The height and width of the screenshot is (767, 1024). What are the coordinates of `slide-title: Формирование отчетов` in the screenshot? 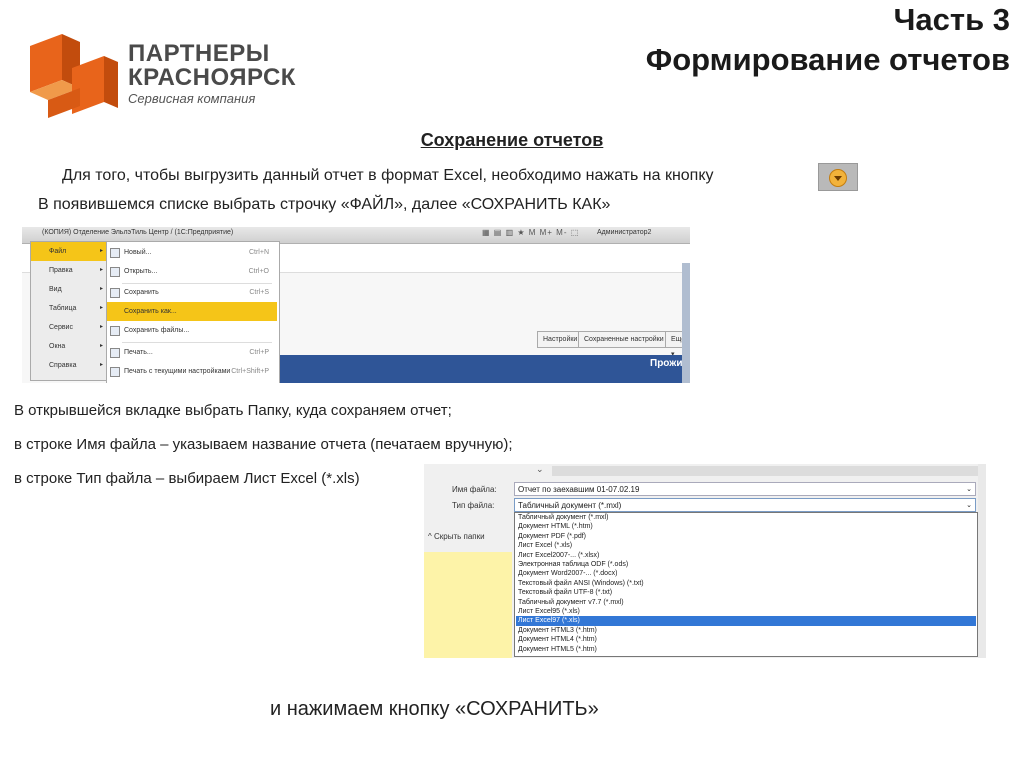 It's located at (827, 59).